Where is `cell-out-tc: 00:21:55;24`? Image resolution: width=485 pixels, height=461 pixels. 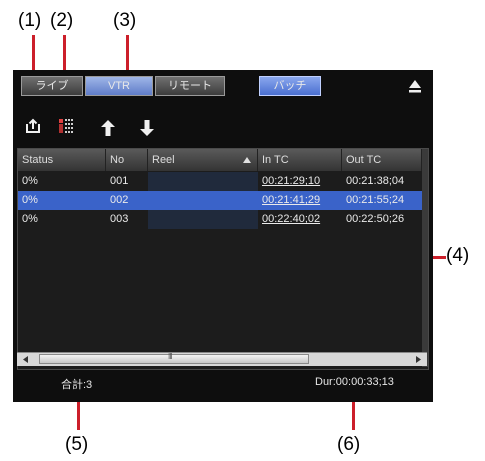 cell-out-tc: 00:21:55;24 is located at coordinates (375, 200).